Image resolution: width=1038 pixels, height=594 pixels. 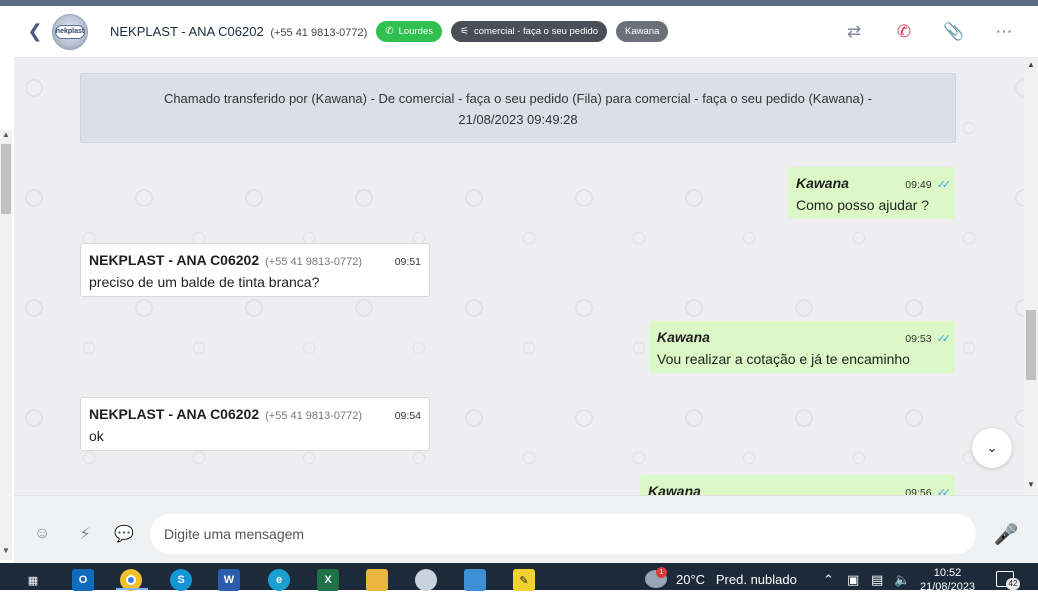 I want to click on weather-widget: 20°C Pred. nublado, so click(x=736, y=579).